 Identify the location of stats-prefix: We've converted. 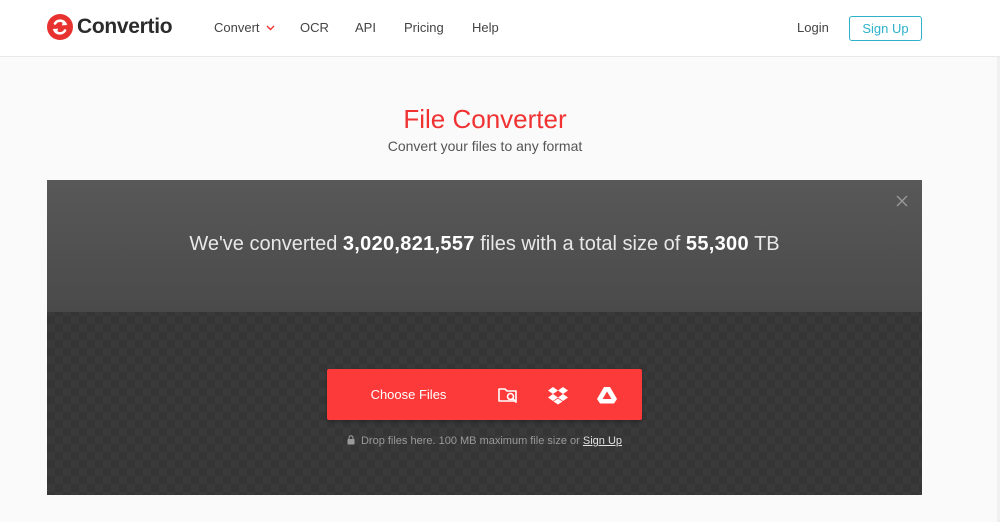
(263, 244).